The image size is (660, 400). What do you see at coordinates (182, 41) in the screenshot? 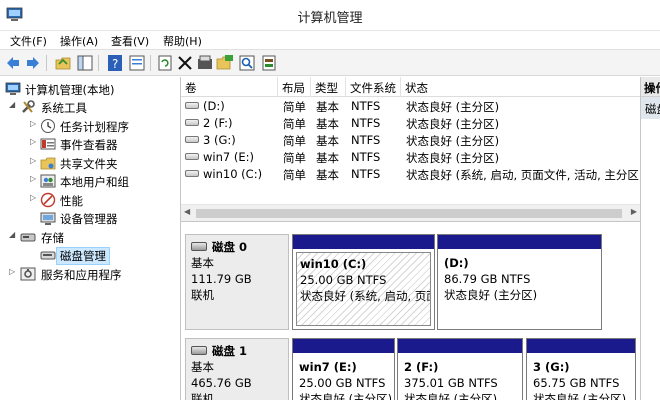
I see `menu-help: 帮助(H)` at bounding box center [182, 41].